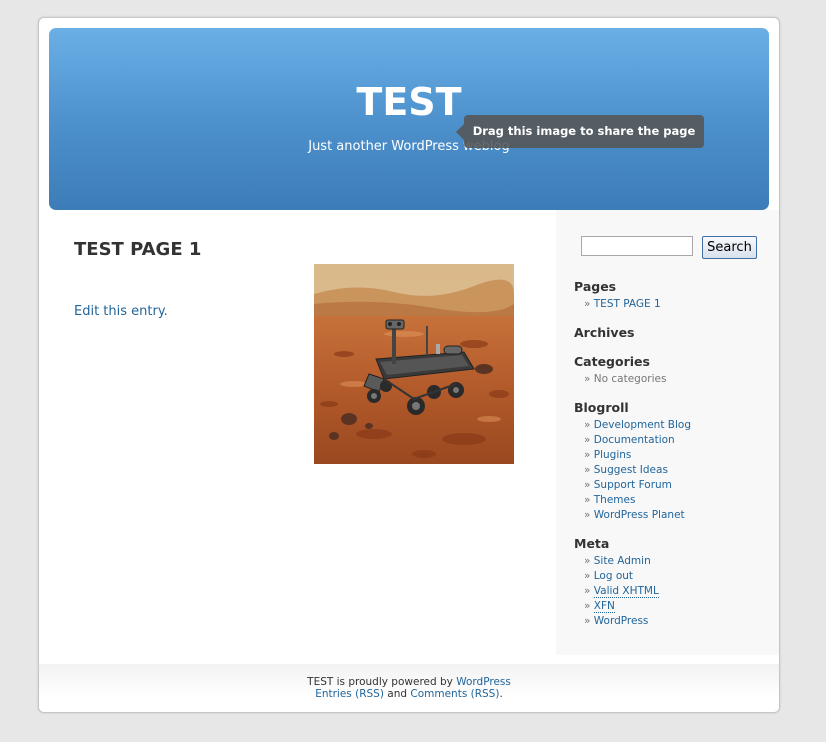  I want to click on list-item: WordPress Planet, so click(679, 515).